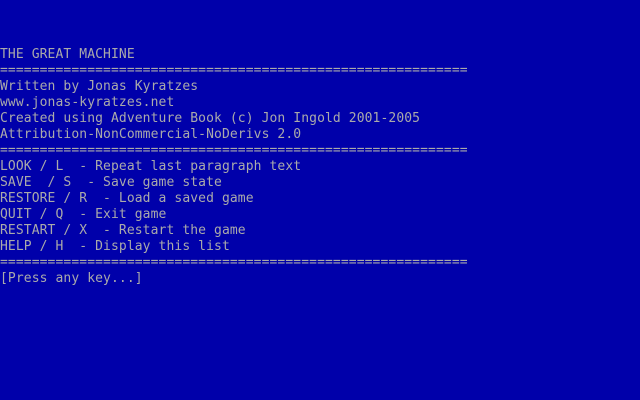 This screenshot has width=640, height=400. I want to click on website-credit: www.jonas-kyratzes.net, so click(87, 102).